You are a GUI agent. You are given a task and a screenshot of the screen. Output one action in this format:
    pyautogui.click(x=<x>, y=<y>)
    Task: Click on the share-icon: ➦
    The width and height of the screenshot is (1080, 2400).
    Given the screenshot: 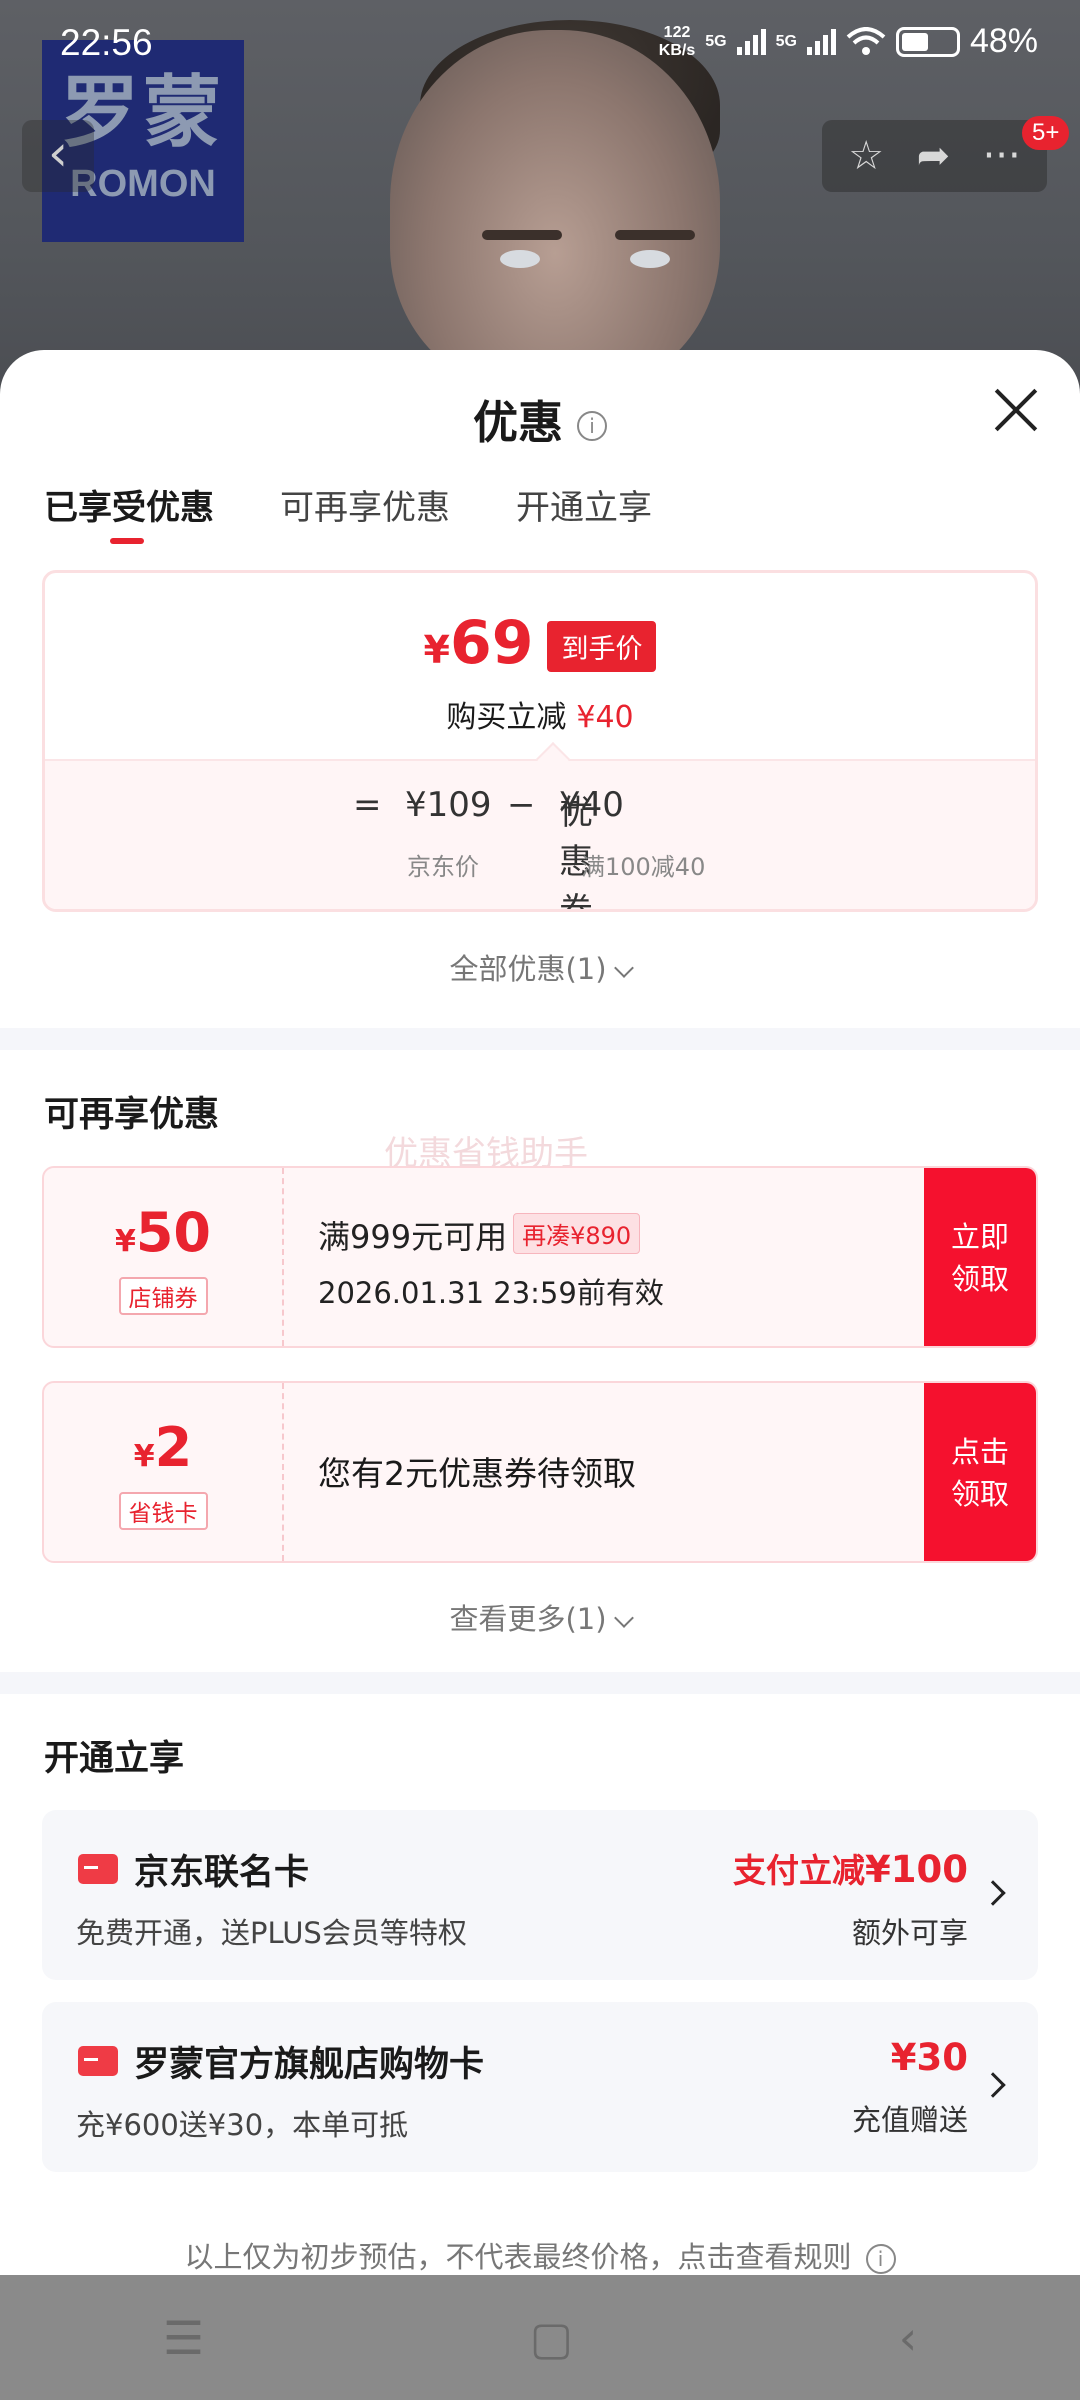 What is the action you would take?
    pyautogui.click(x=934, y=156)
    